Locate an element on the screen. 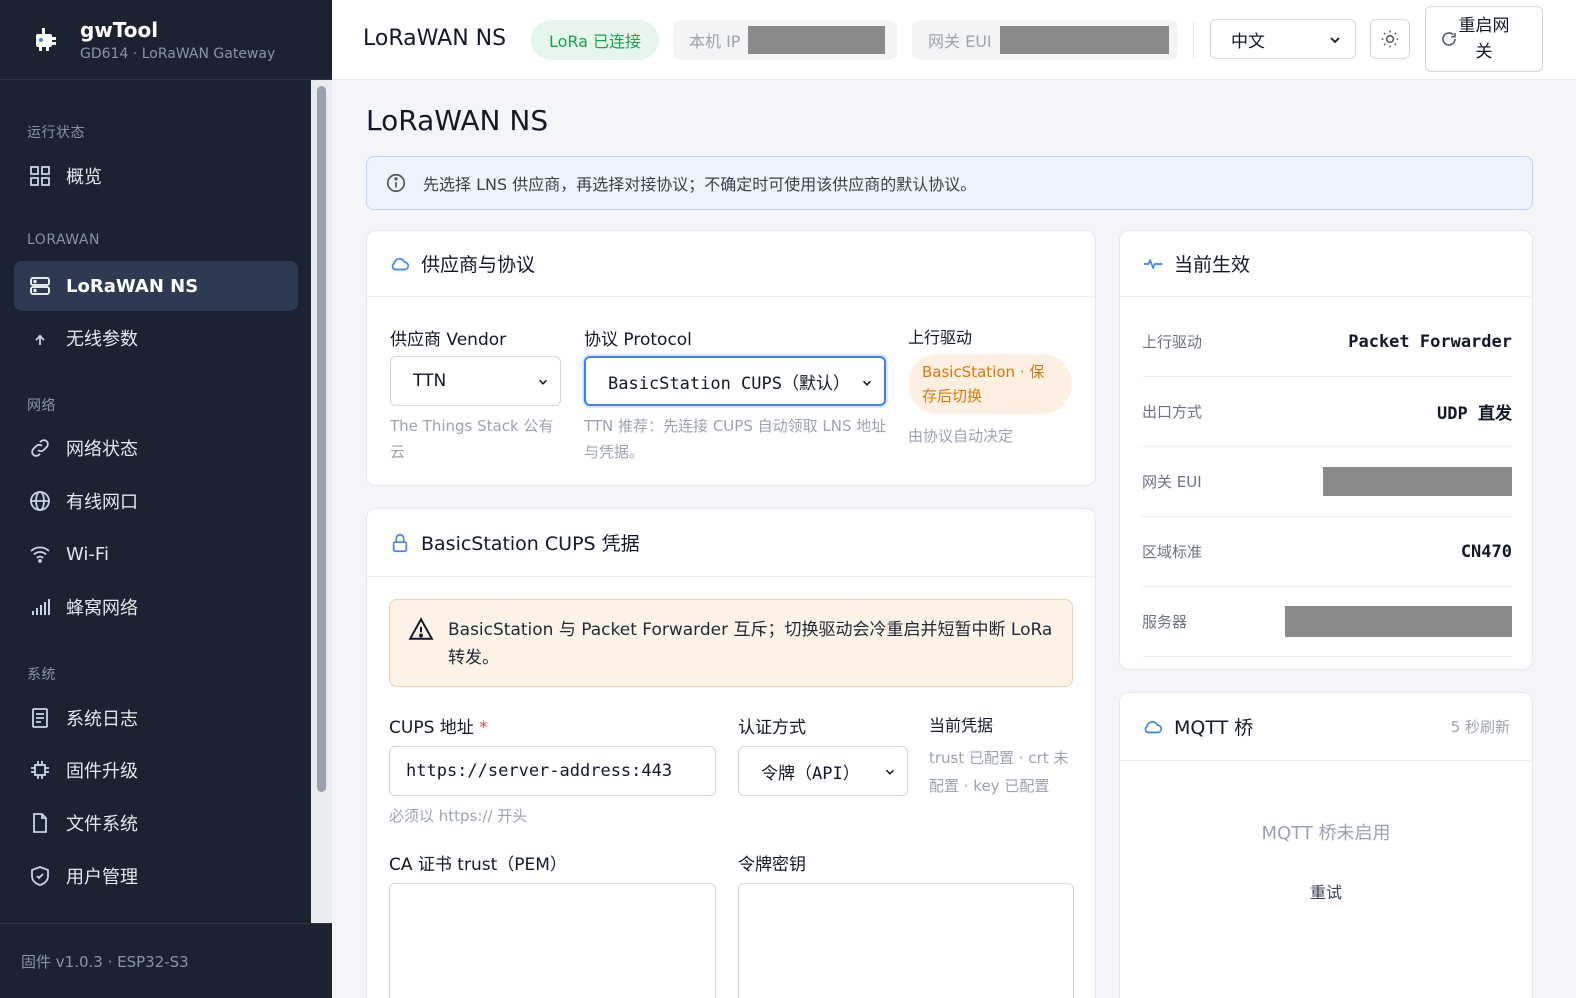 The height and width of the screenshot is (998, 1576). effective-card-header: 当前生效 is located at coordinates (1326, 264).